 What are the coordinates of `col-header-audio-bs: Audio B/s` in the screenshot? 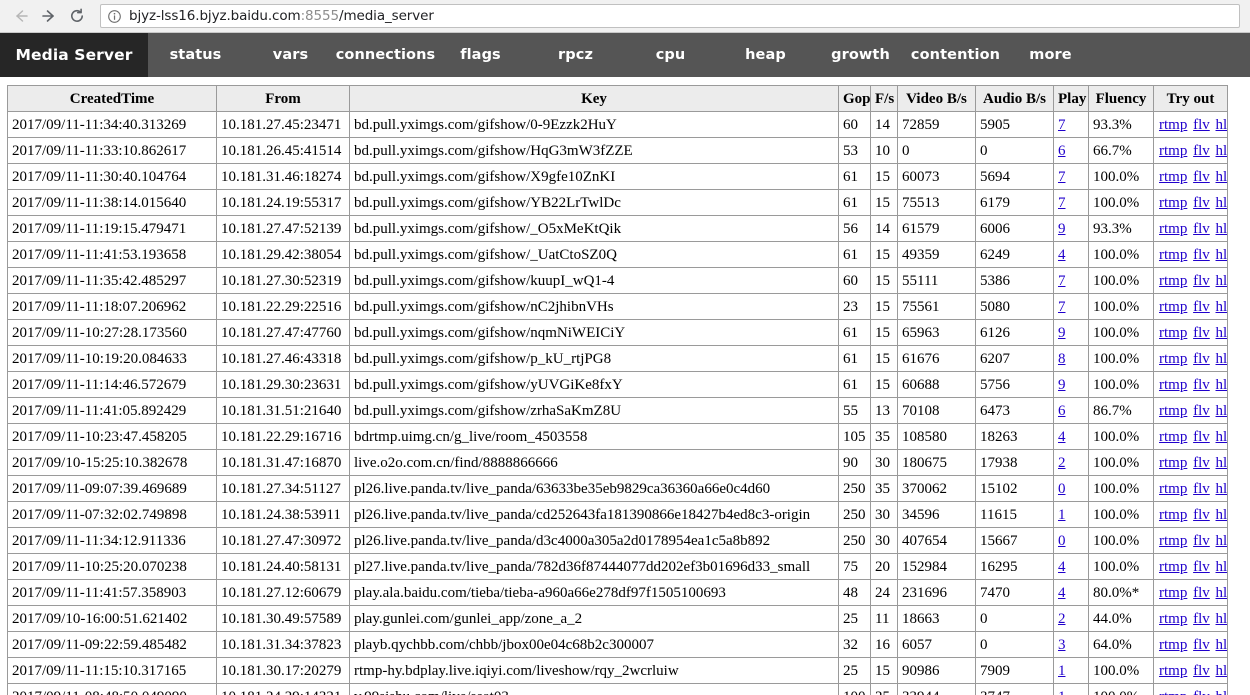 It's located at (1014, 98).